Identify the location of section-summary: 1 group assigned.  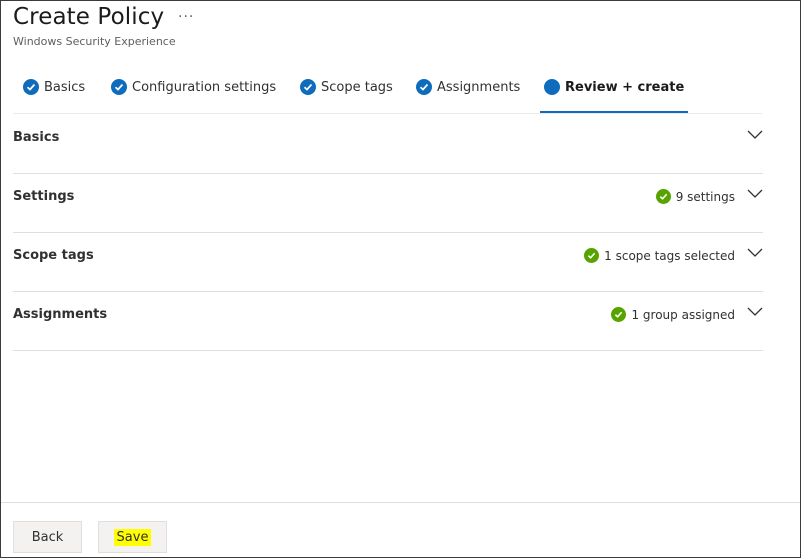
(673, 314).